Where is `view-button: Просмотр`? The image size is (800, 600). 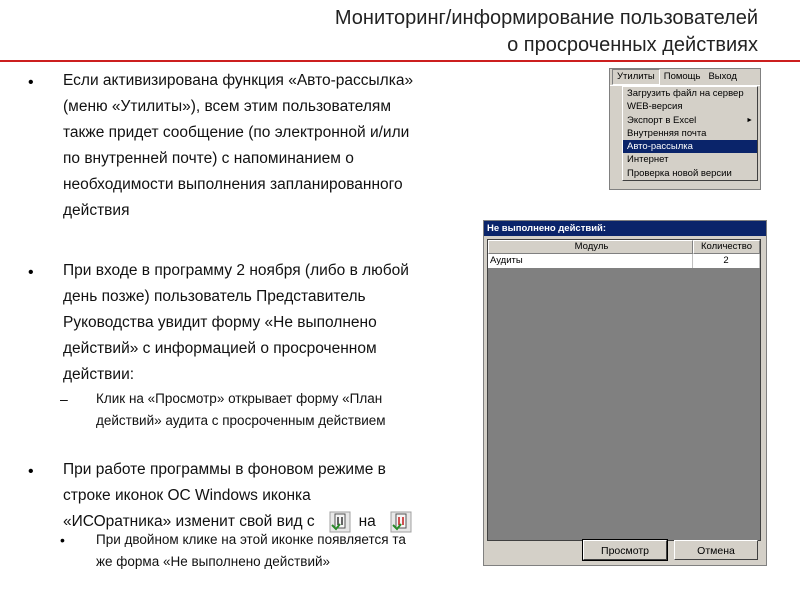 view-button: Просмотр is located at coordinates (625, 550).